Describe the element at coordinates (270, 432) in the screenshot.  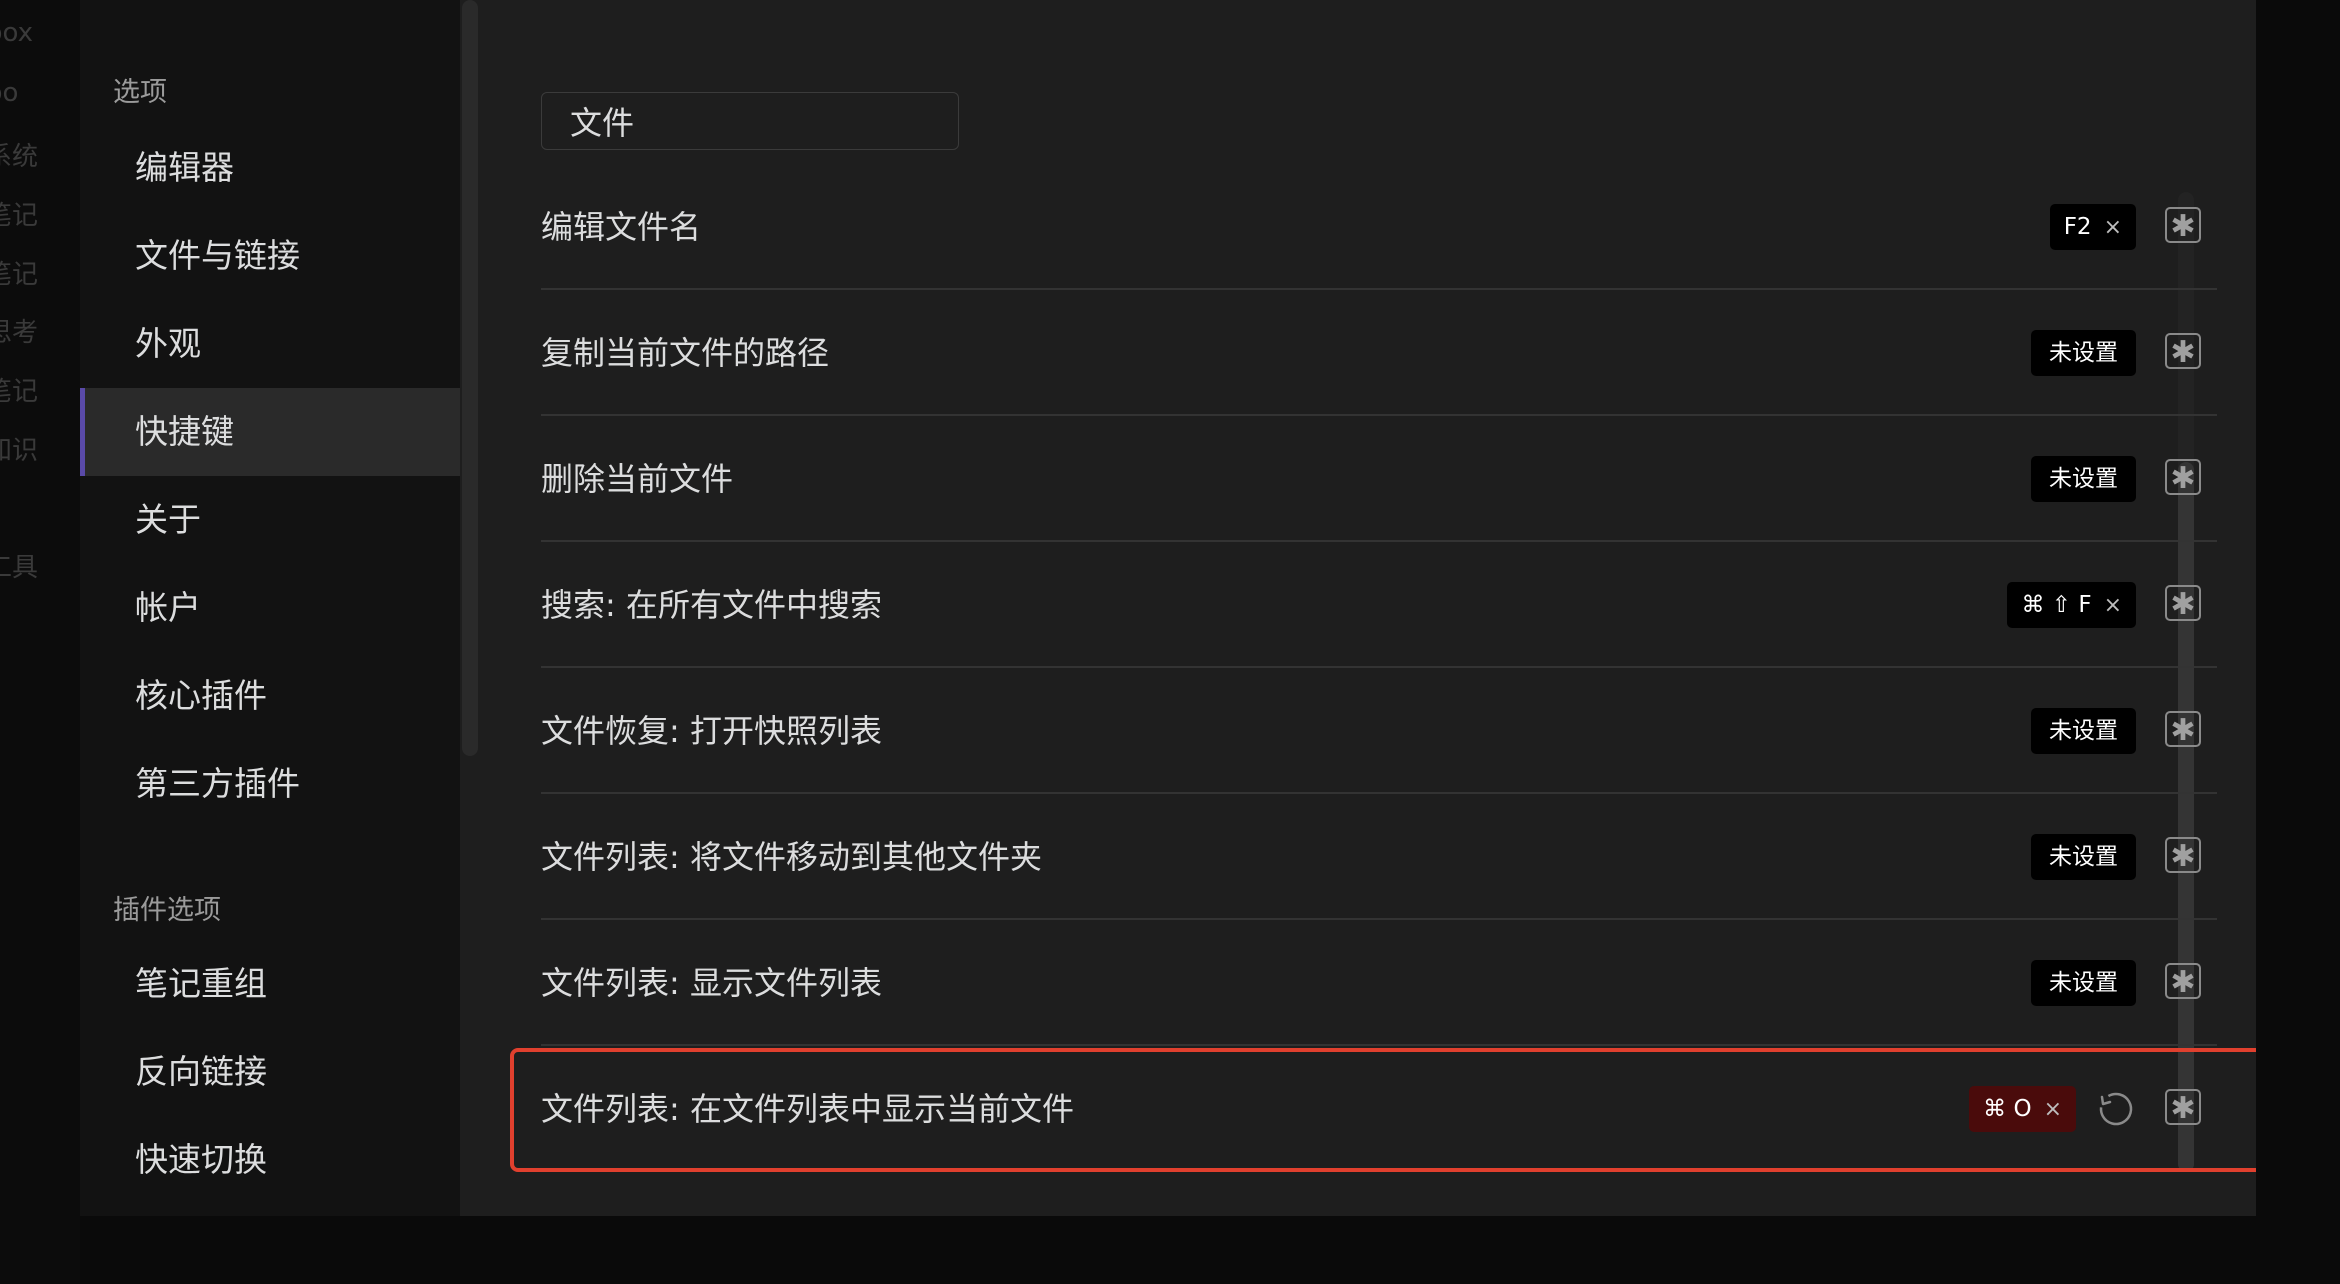
I see `sidebar-item-hotkeys: 快捷键` at that location.